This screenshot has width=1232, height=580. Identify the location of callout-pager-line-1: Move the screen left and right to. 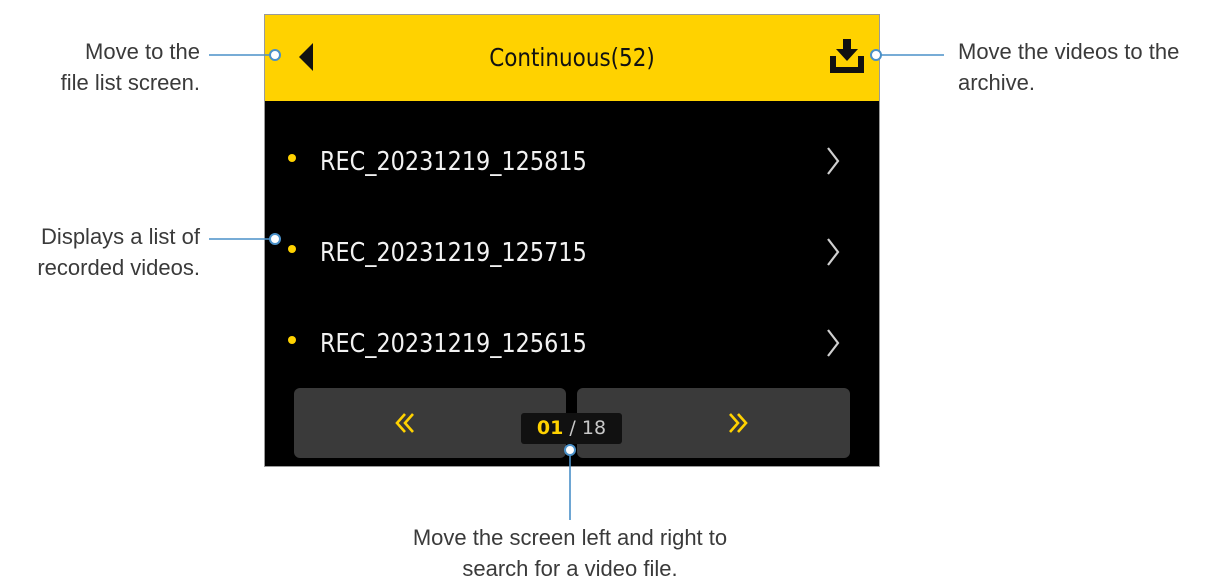
(570, 537).